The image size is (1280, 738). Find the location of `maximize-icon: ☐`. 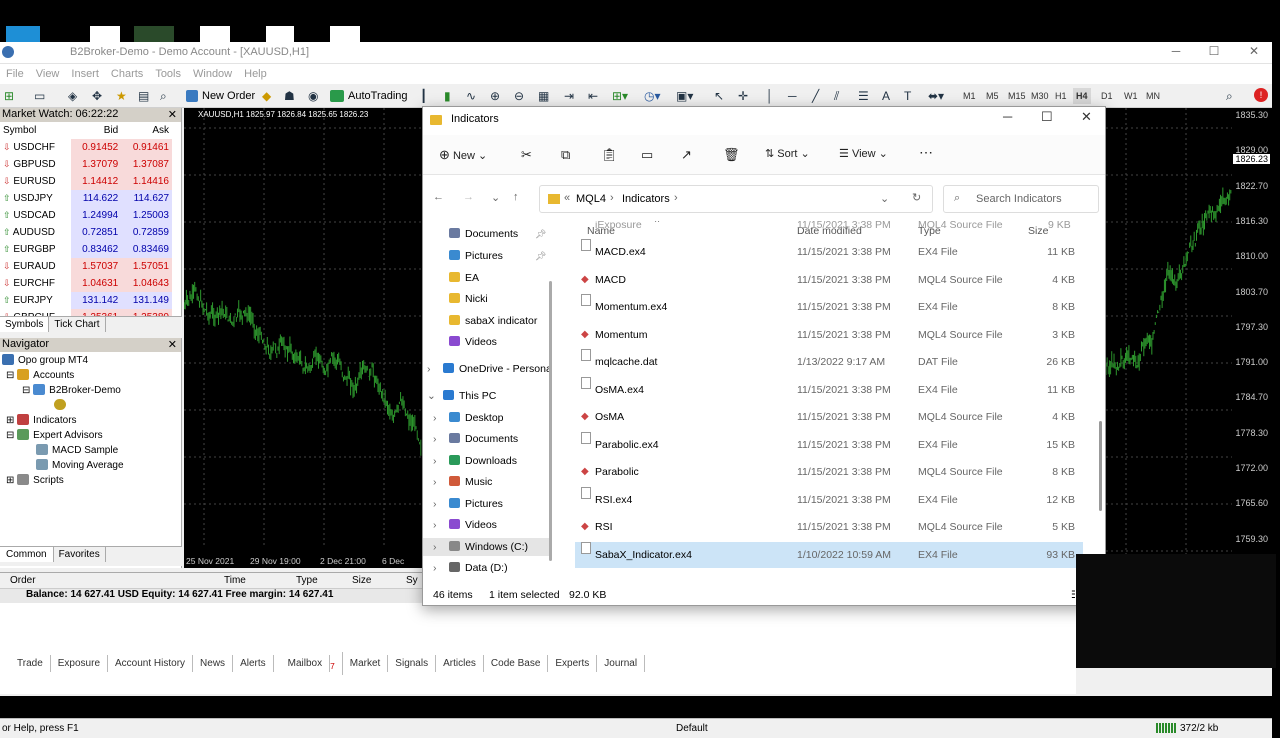

maximize-icon: ☐ is located at coordinates (1214, 52).